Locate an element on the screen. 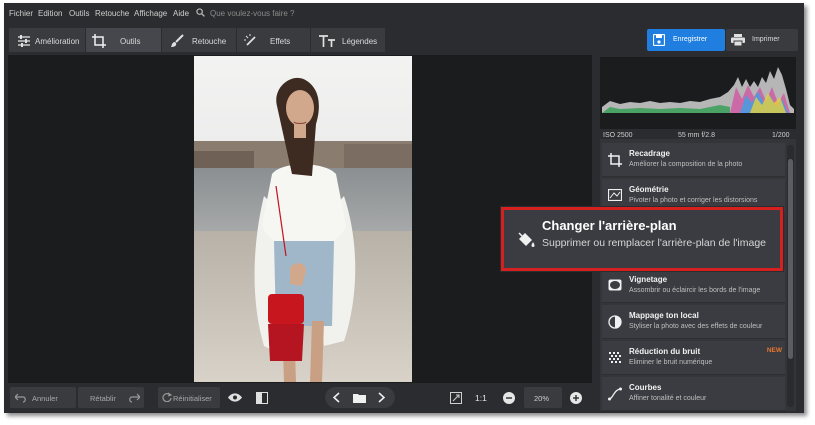  undo-label: Annuler is located at coordinates (45, 398).